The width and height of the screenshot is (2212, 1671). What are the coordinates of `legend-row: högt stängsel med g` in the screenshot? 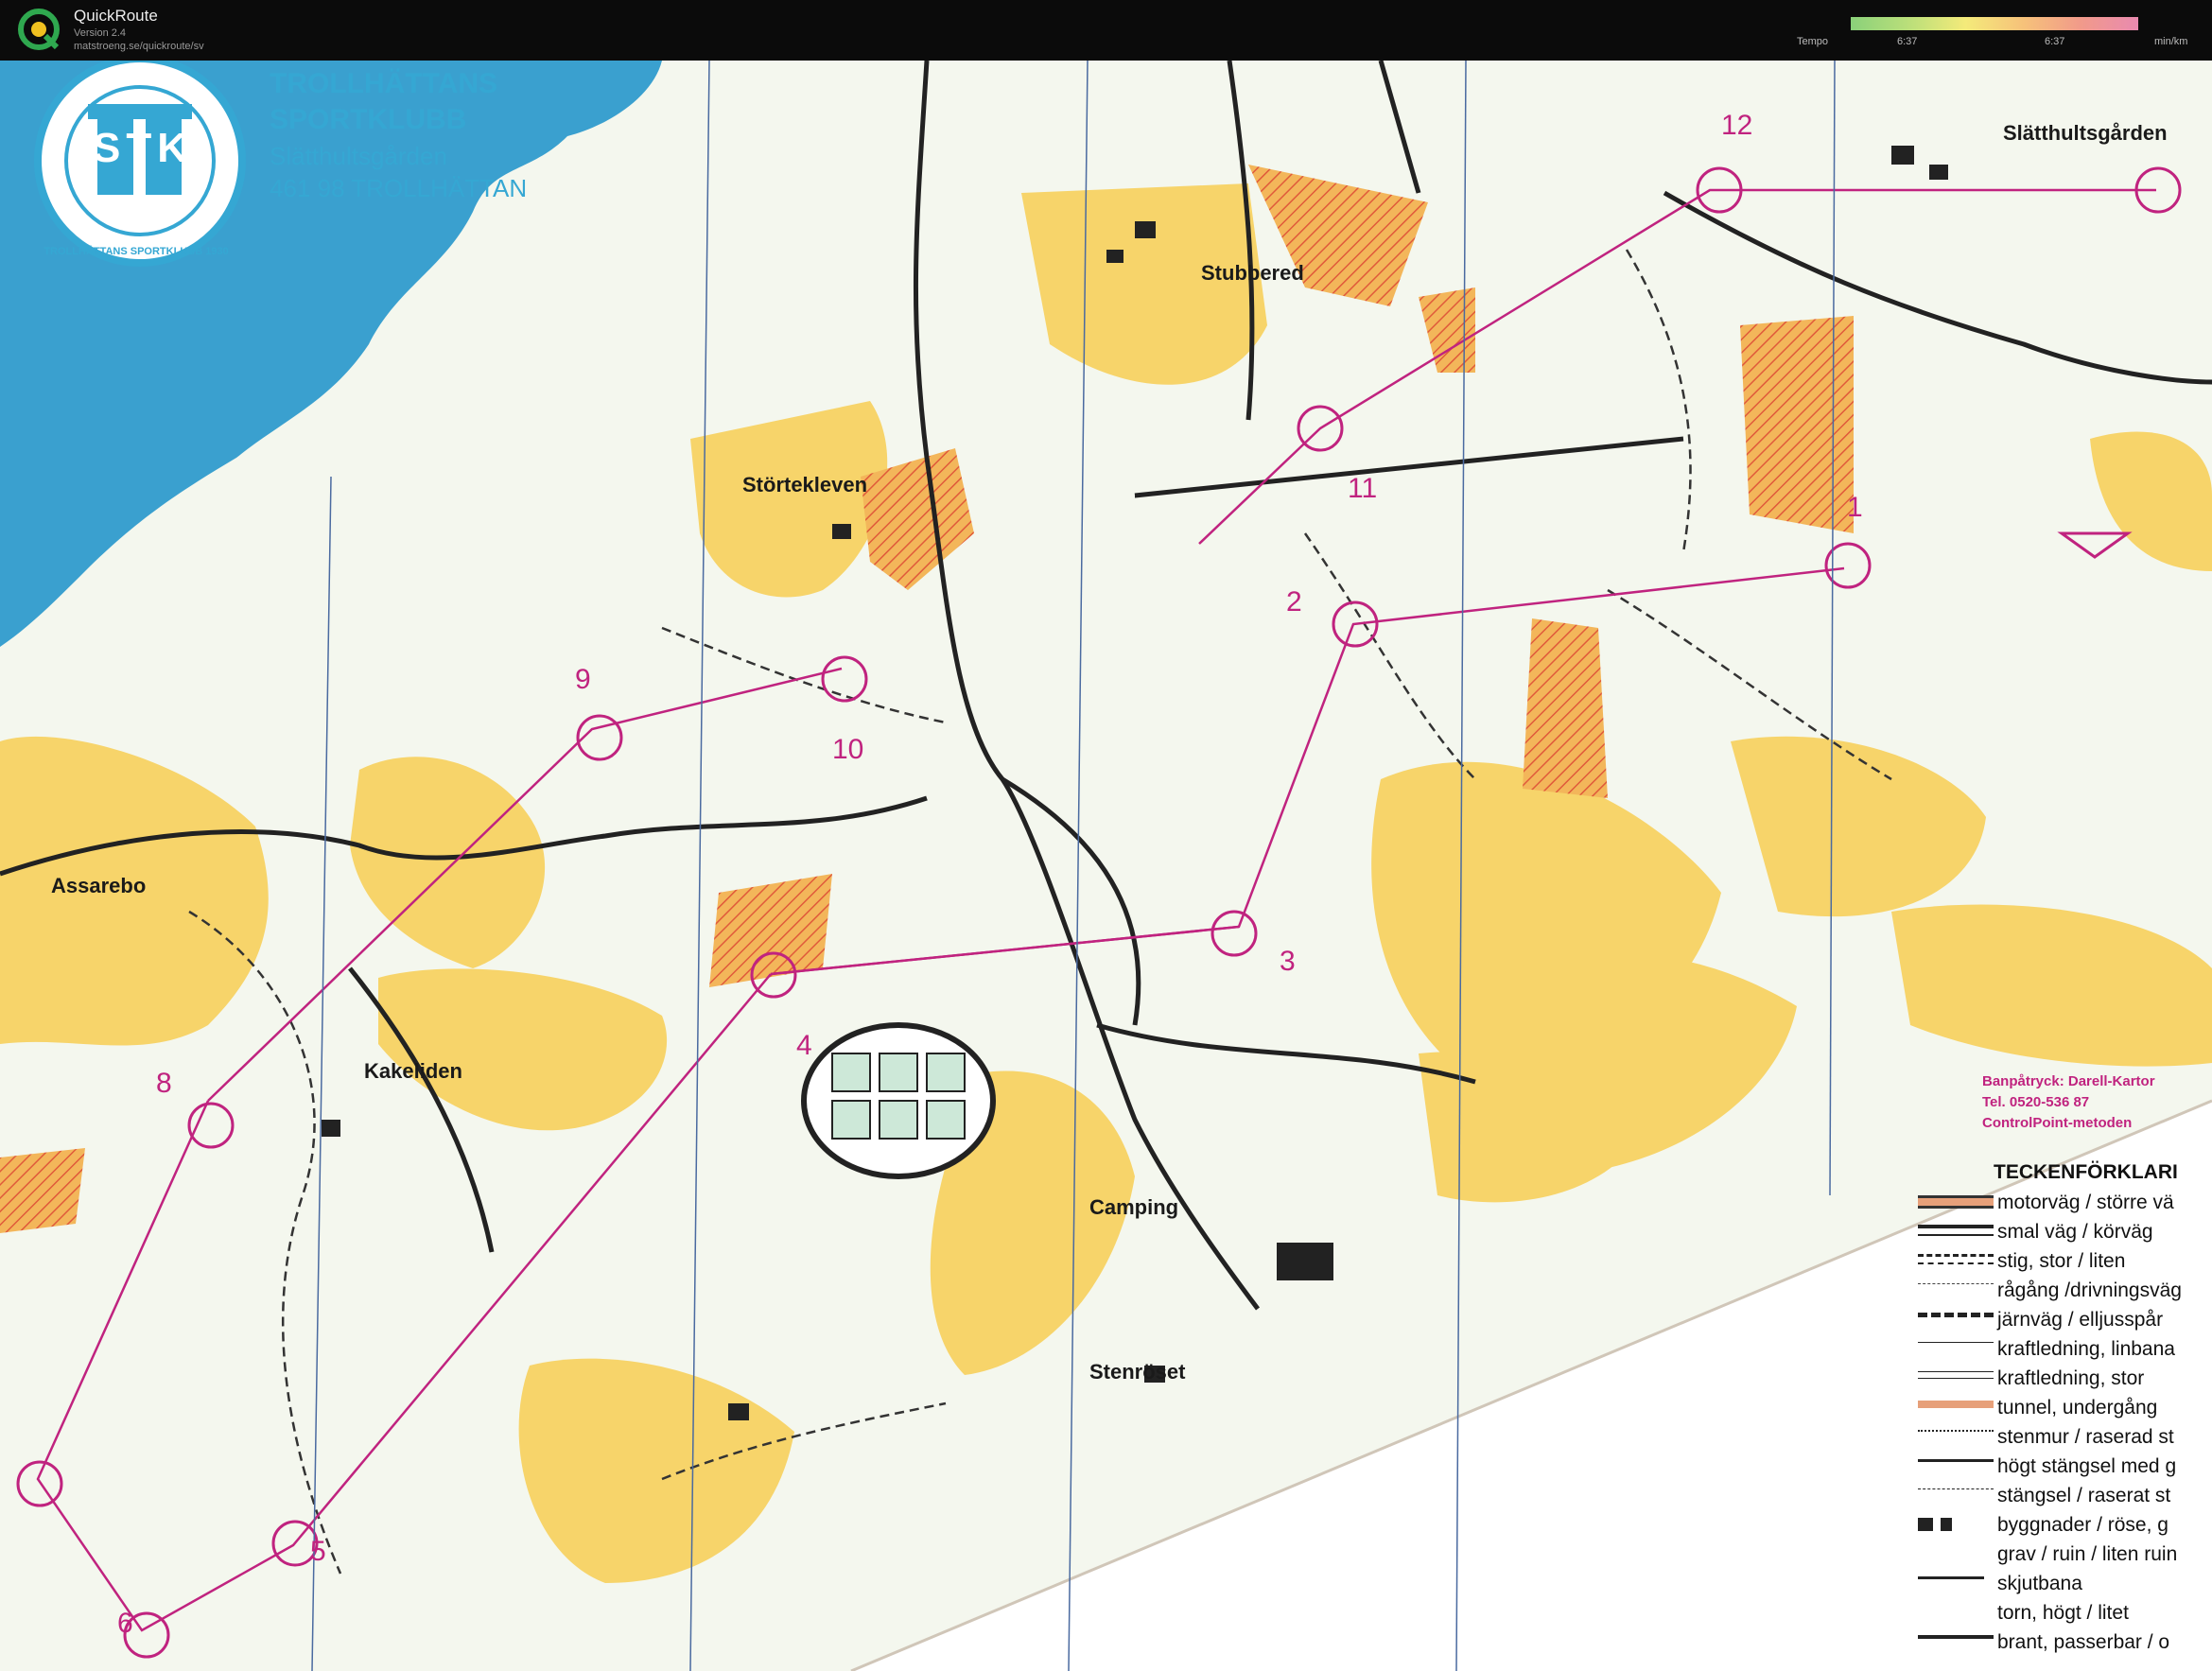 It's located at (2065, 1467).